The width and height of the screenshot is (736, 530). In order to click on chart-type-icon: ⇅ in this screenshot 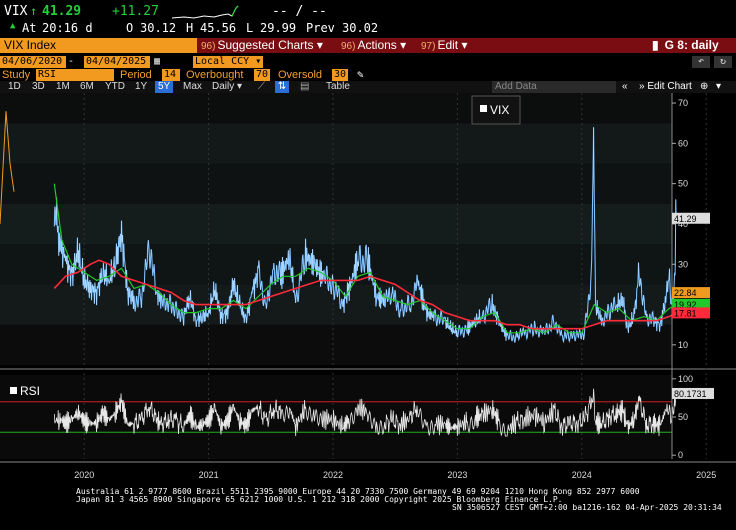, I will do `click(282, 87)`.